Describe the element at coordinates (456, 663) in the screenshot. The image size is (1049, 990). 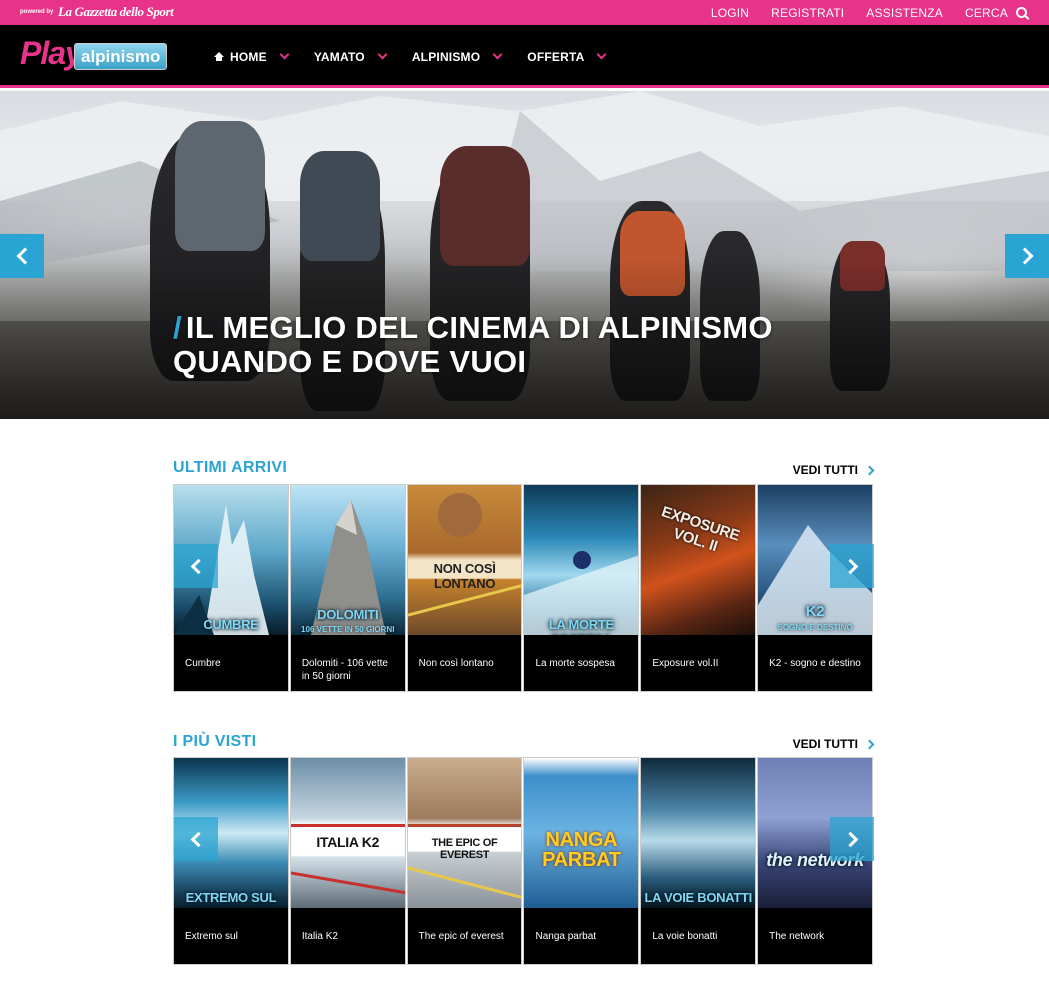
I see `card-title: Non così lontano` at that location.